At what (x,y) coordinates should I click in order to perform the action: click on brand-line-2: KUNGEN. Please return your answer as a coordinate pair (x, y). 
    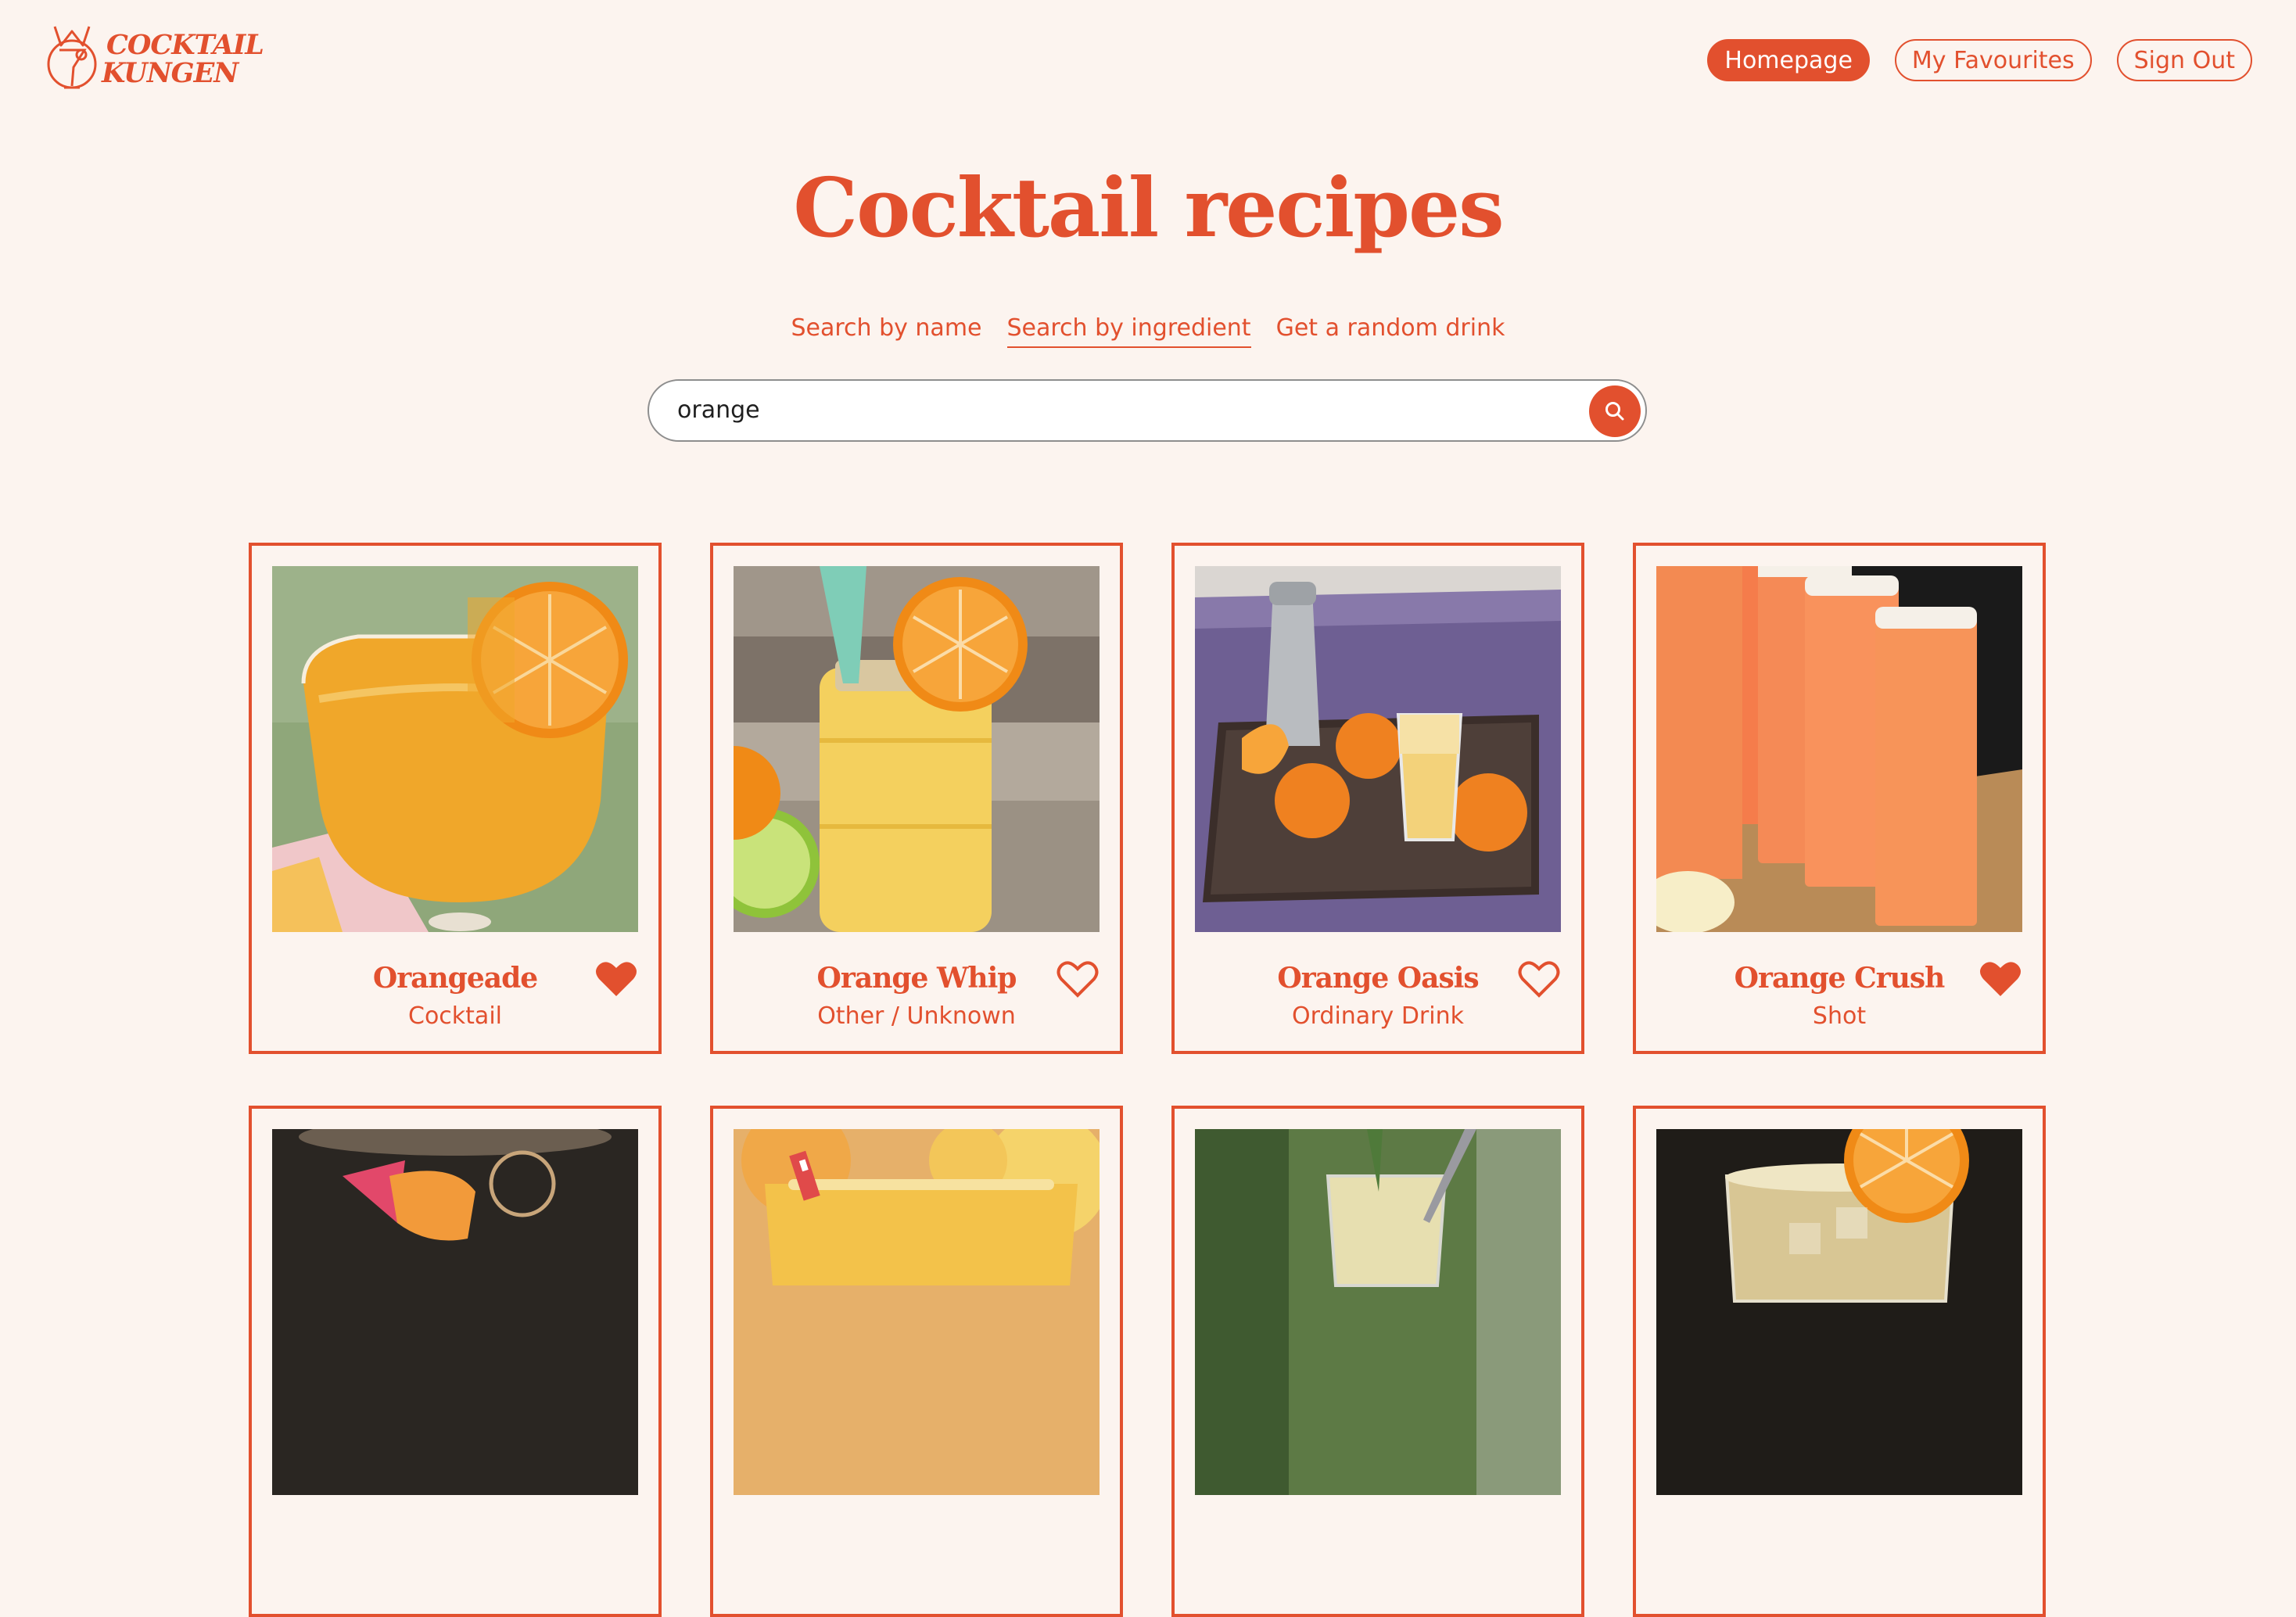
    Looking at the image, I should click on (170, 73).